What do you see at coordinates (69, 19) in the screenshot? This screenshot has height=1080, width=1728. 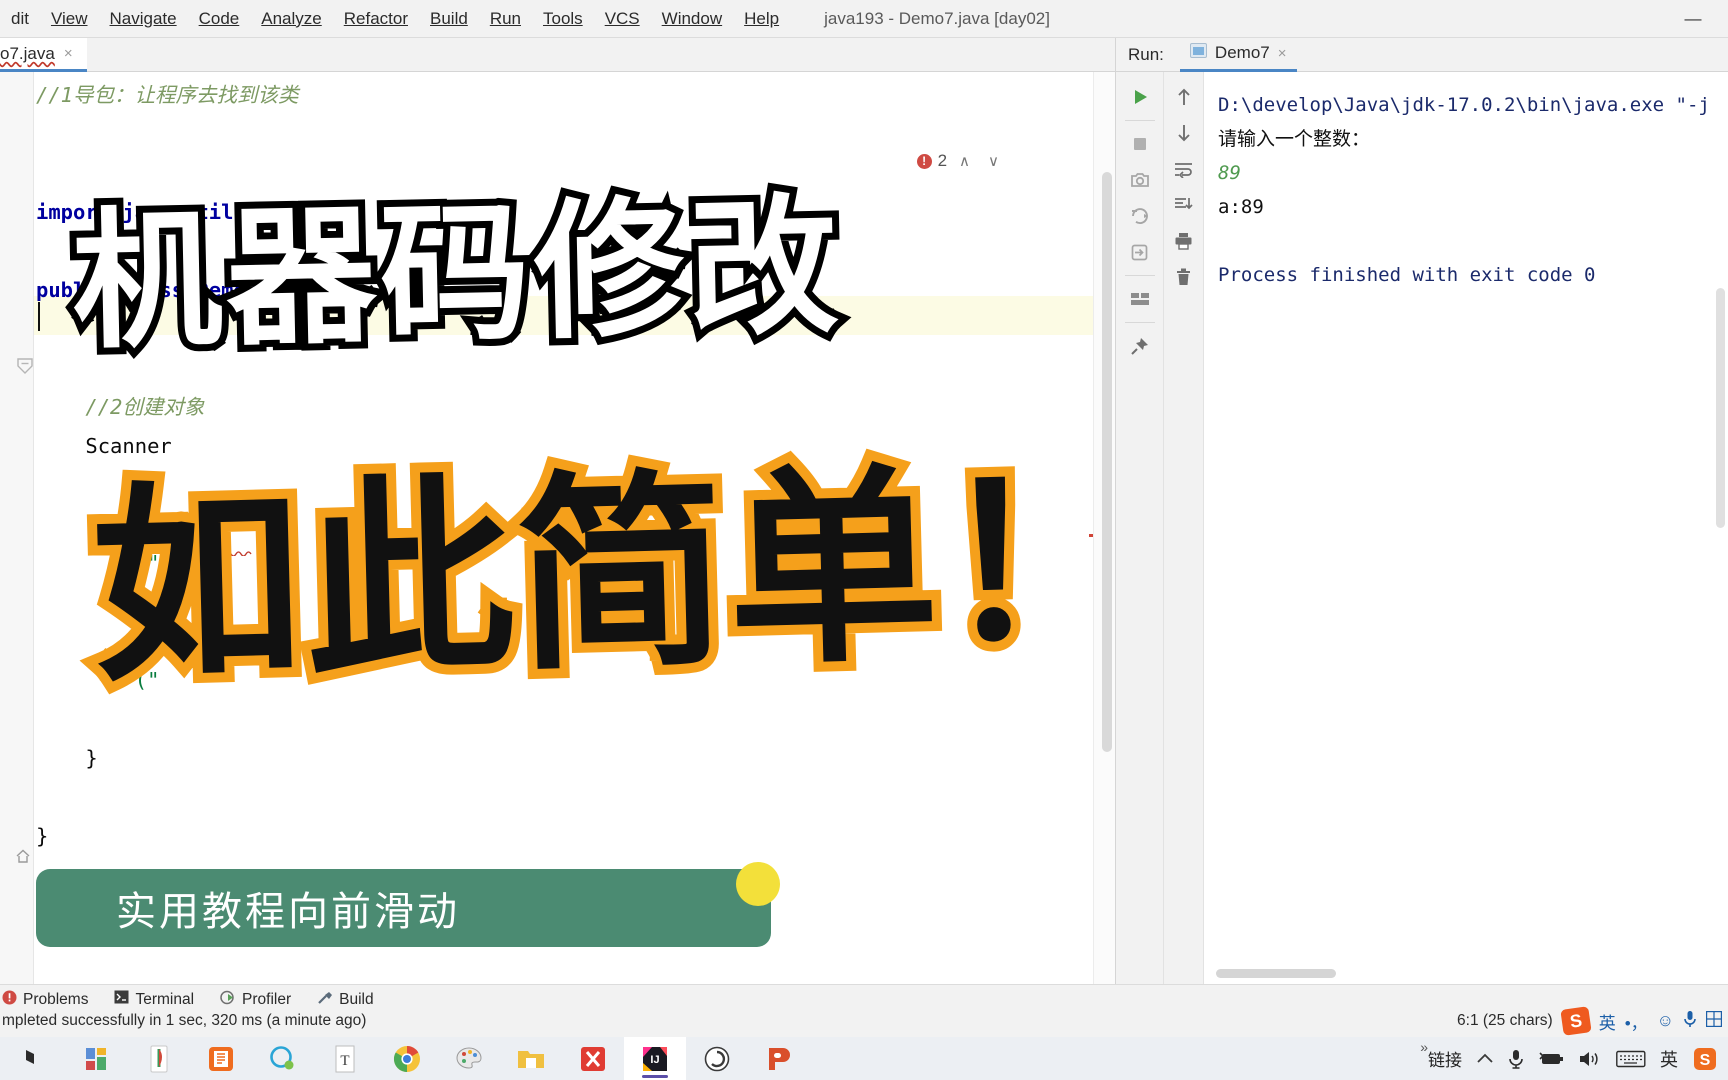 I see `menu-item-view: View` at bounding box center [69, 19].